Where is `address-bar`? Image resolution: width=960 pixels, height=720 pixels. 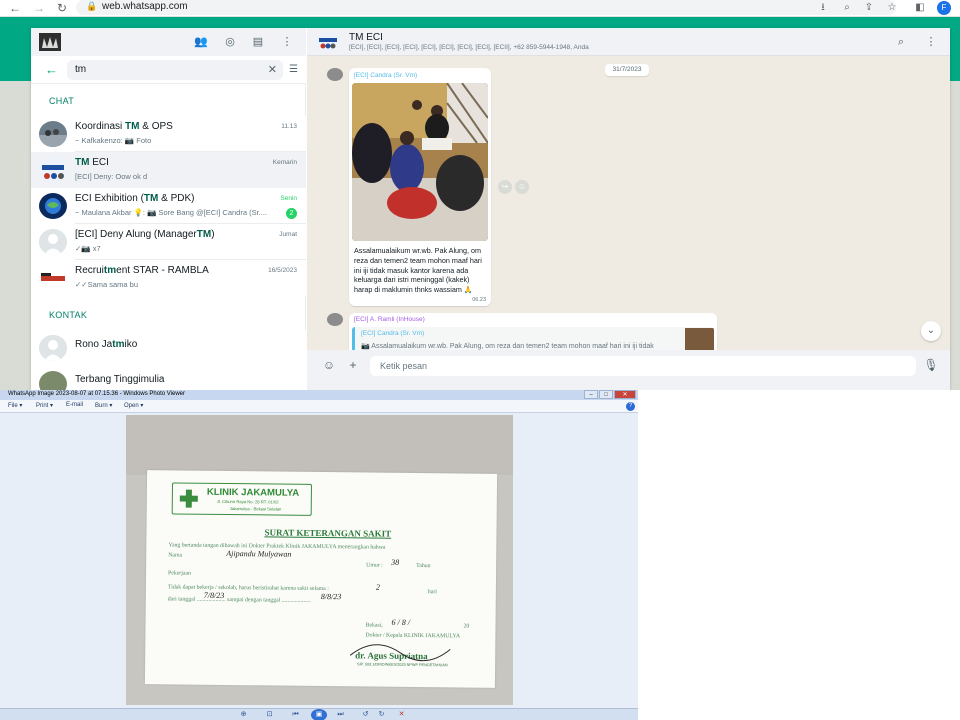 address-bar is located at coordinates (486, 7).